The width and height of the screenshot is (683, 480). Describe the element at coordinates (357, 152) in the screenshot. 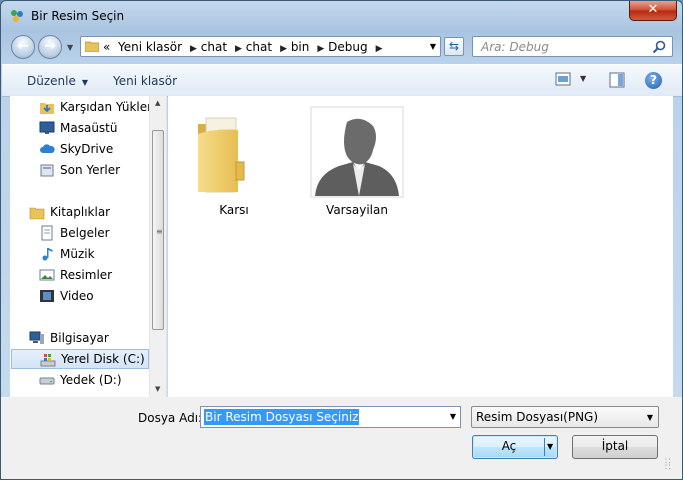

I see `default-avatar-icon` at that location.